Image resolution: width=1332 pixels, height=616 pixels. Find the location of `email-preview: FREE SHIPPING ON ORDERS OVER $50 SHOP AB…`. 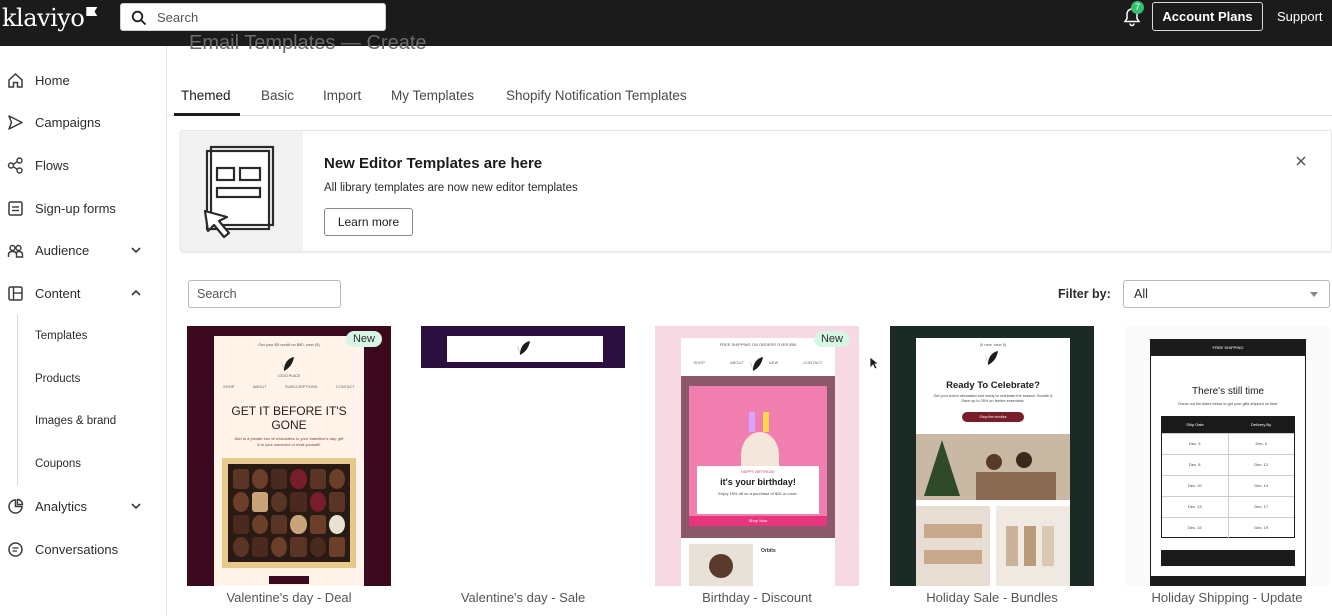

email-preview: FREE SHIPPING ON ORDERS OVER $50 SHOP AB… is located at coordinates (758, 462).